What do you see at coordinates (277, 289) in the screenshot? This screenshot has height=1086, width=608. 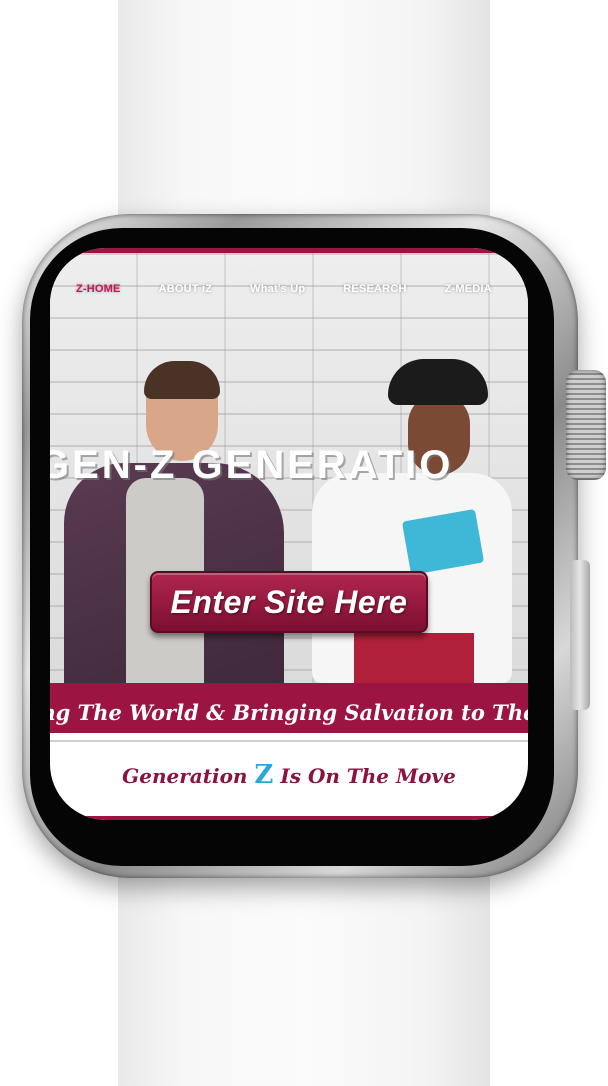 I see `nav-item-whats-up: What's Up` at bounding box center [277, 289].